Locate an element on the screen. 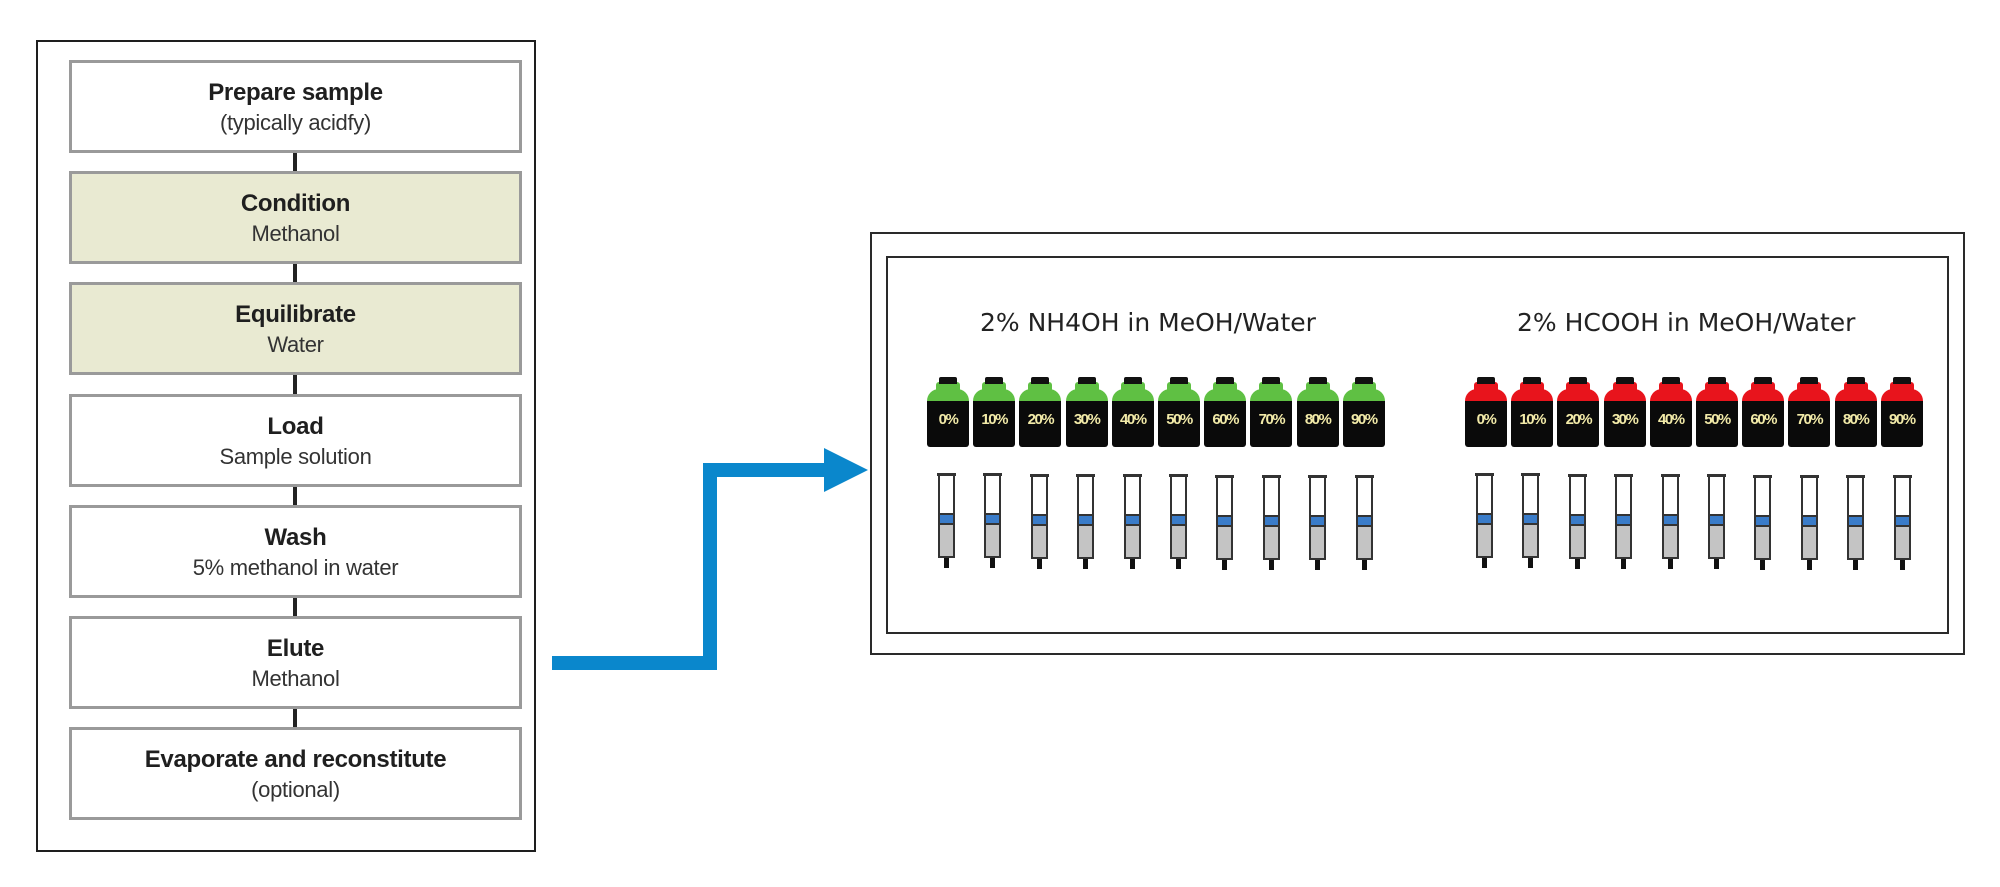 This screenshot has width=2000, height=887. arrow-head-icon is located at coordinates (846, 470).